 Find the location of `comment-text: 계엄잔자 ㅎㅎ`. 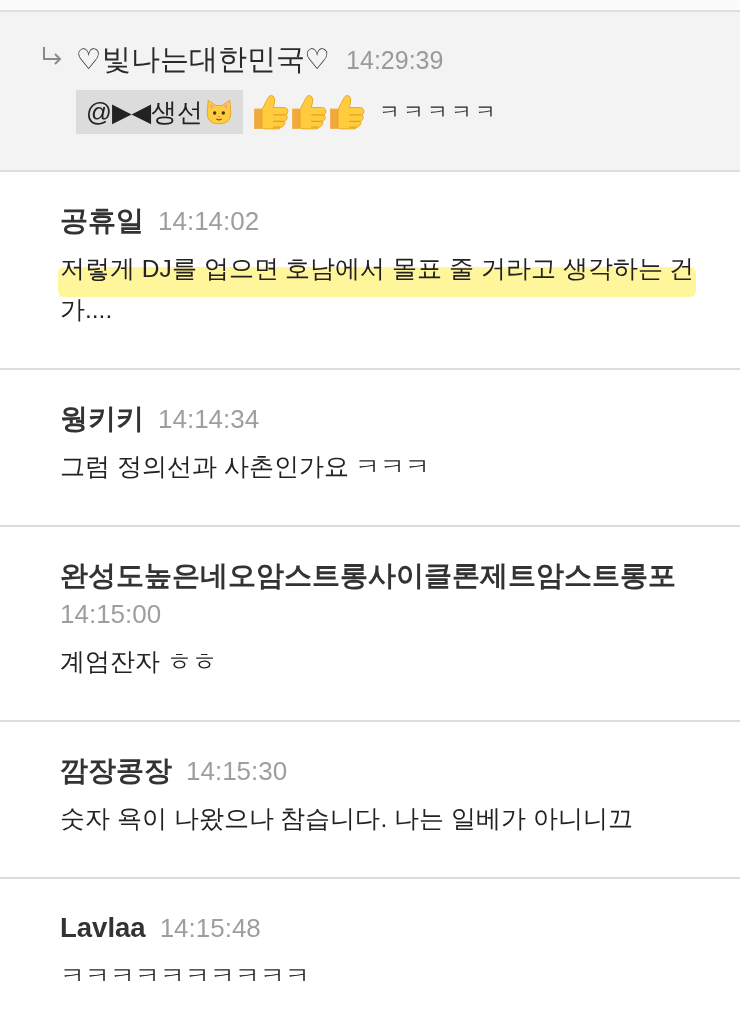

comment-text: 계엄잔자 ㅎㅎ is located at coordinates (138, 661).